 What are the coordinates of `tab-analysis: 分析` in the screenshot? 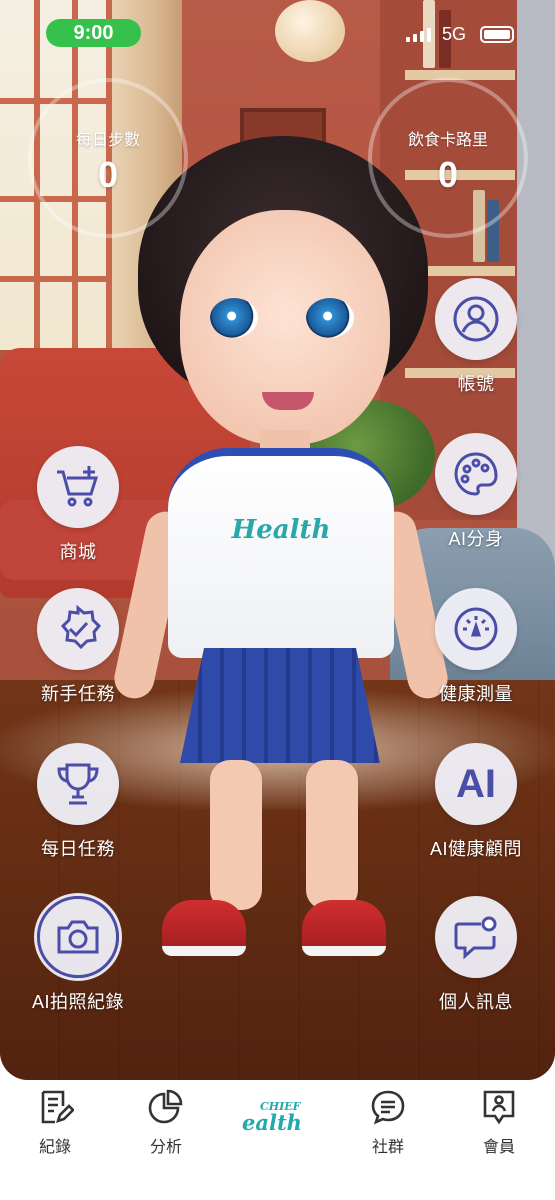 It's located at (166, 1122).